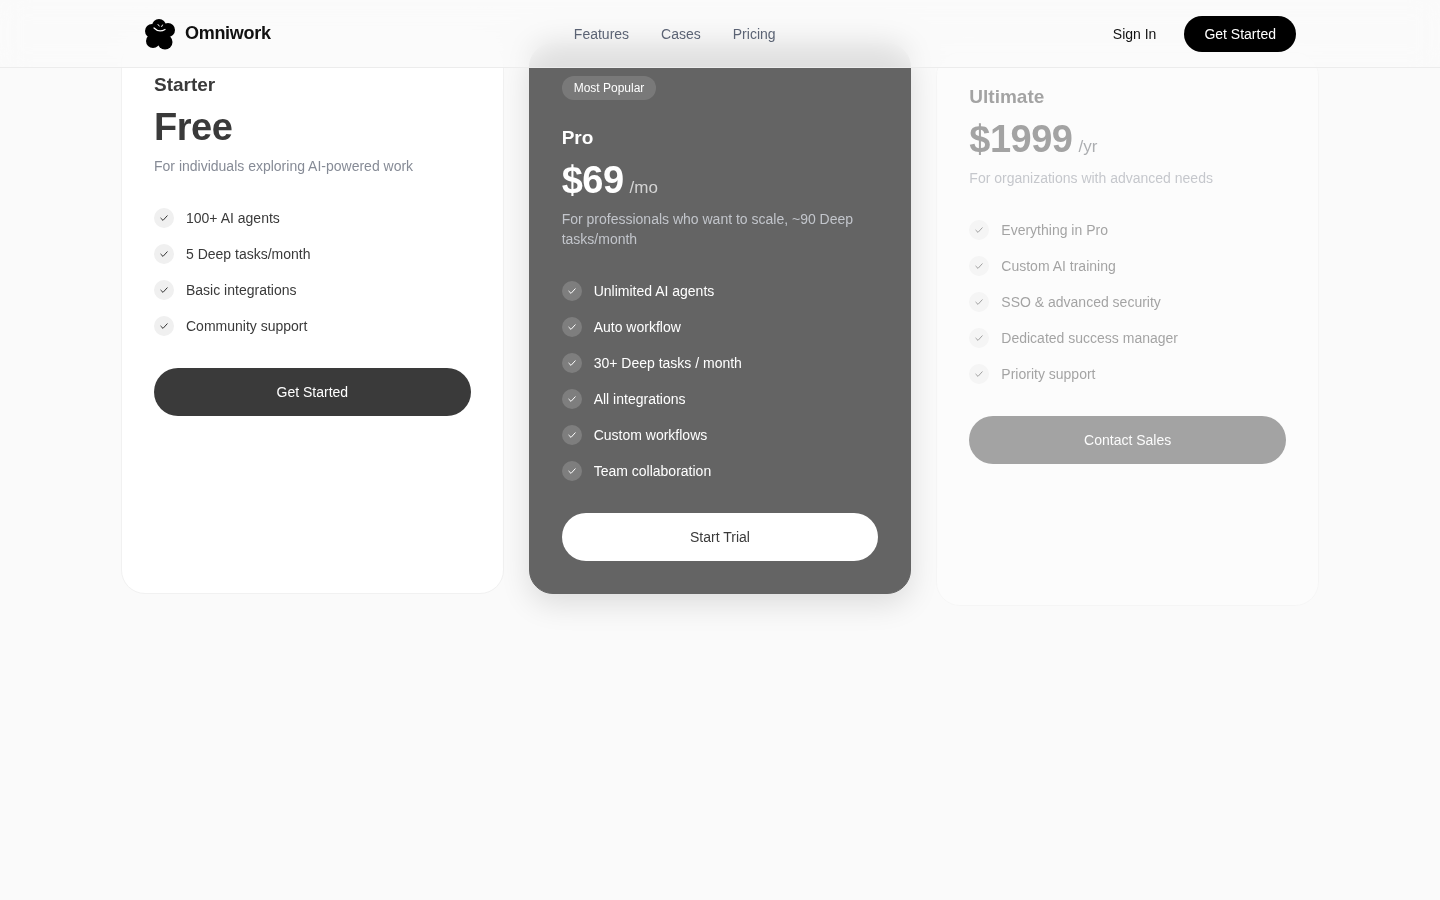  What do you see at coordinates (643, 188) in the screenshot?
I see `price-period: /mo` at bounding box center [643, 188].